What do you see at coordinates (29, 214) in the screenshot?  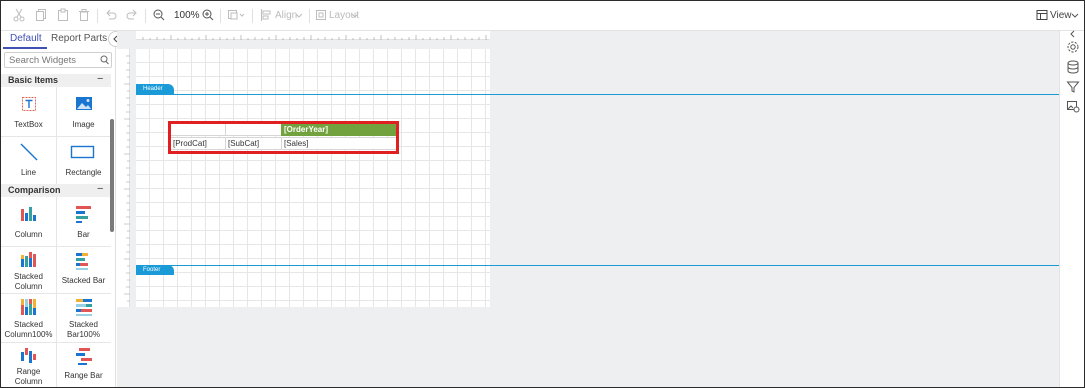 I see `column-chart-icon` at bounding box center [29, 214].